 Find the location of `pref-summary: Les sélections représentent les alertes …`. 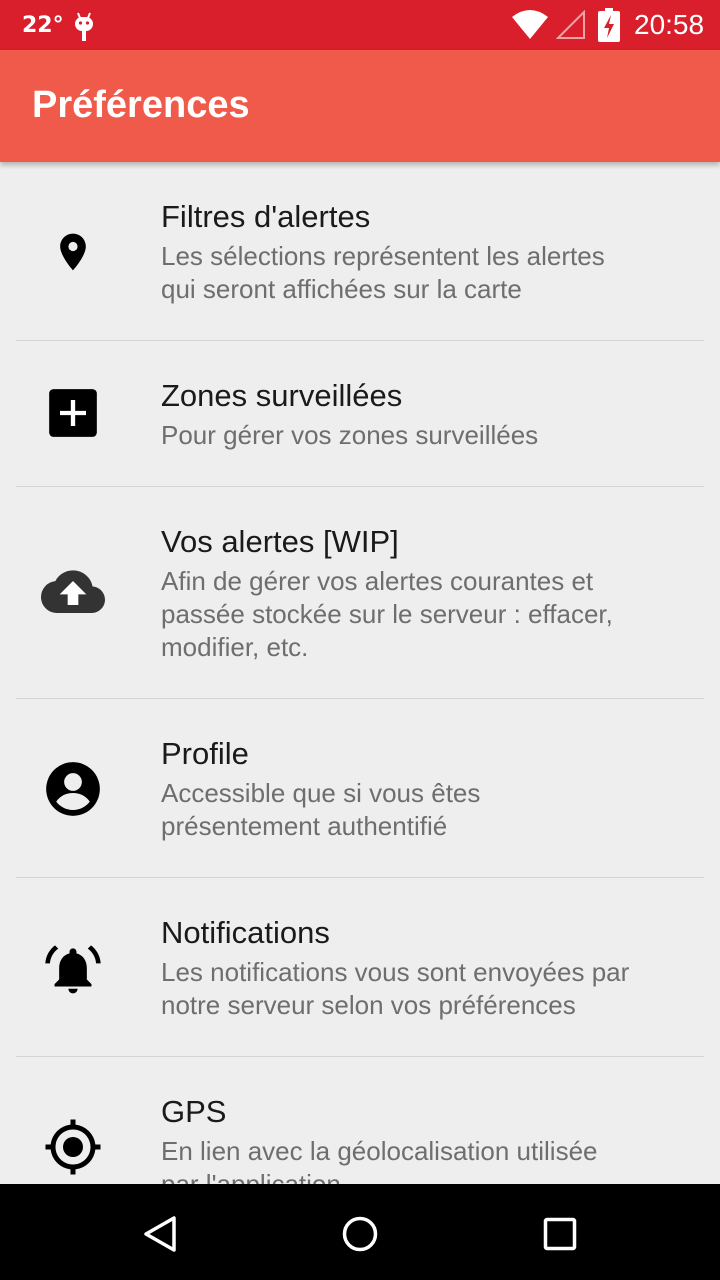

pref-summary: Les sélections représentent les alertes … is located at coordinates (421, 273).